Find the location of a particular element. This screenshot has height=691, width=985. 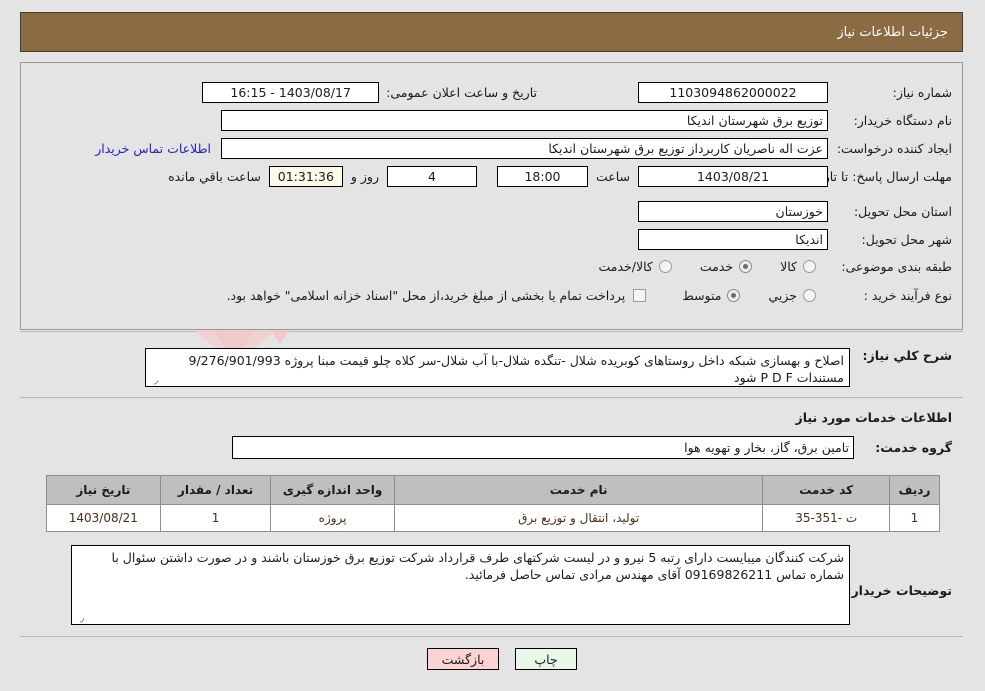

category-option-kala-khedmat-label: کالا/خدمت is located at coordinates (625, 266).